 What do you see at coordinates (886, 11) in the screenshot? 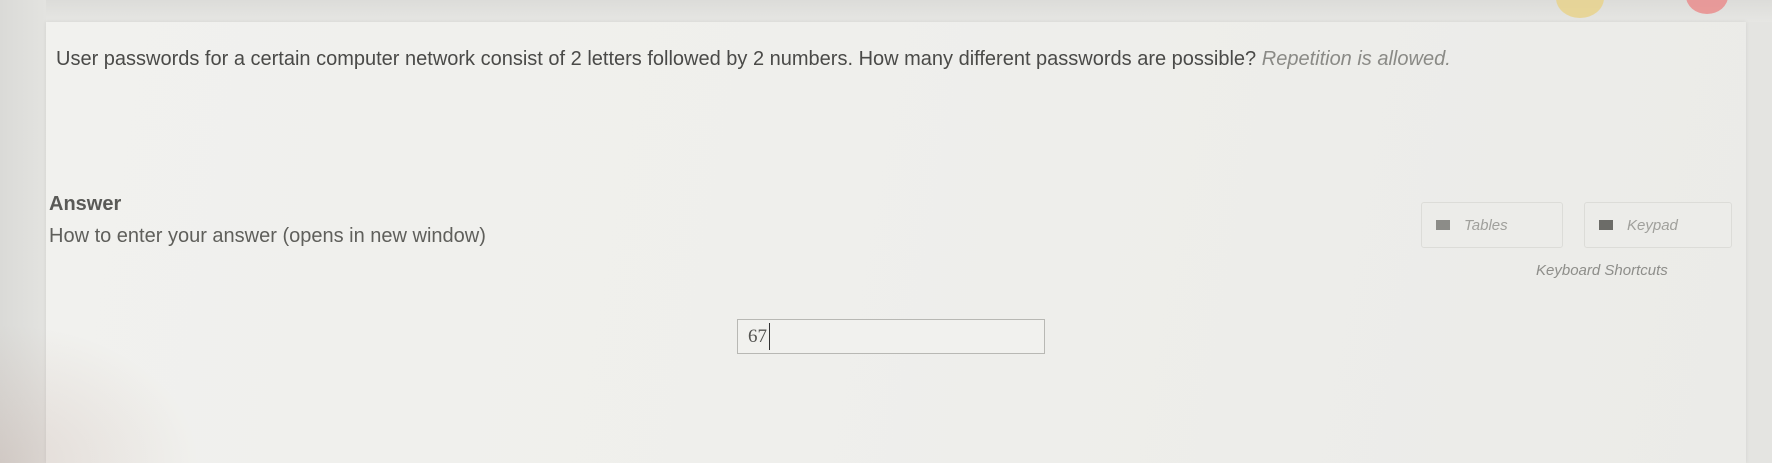
I see `top-bar` at bounding box center [886, 11].